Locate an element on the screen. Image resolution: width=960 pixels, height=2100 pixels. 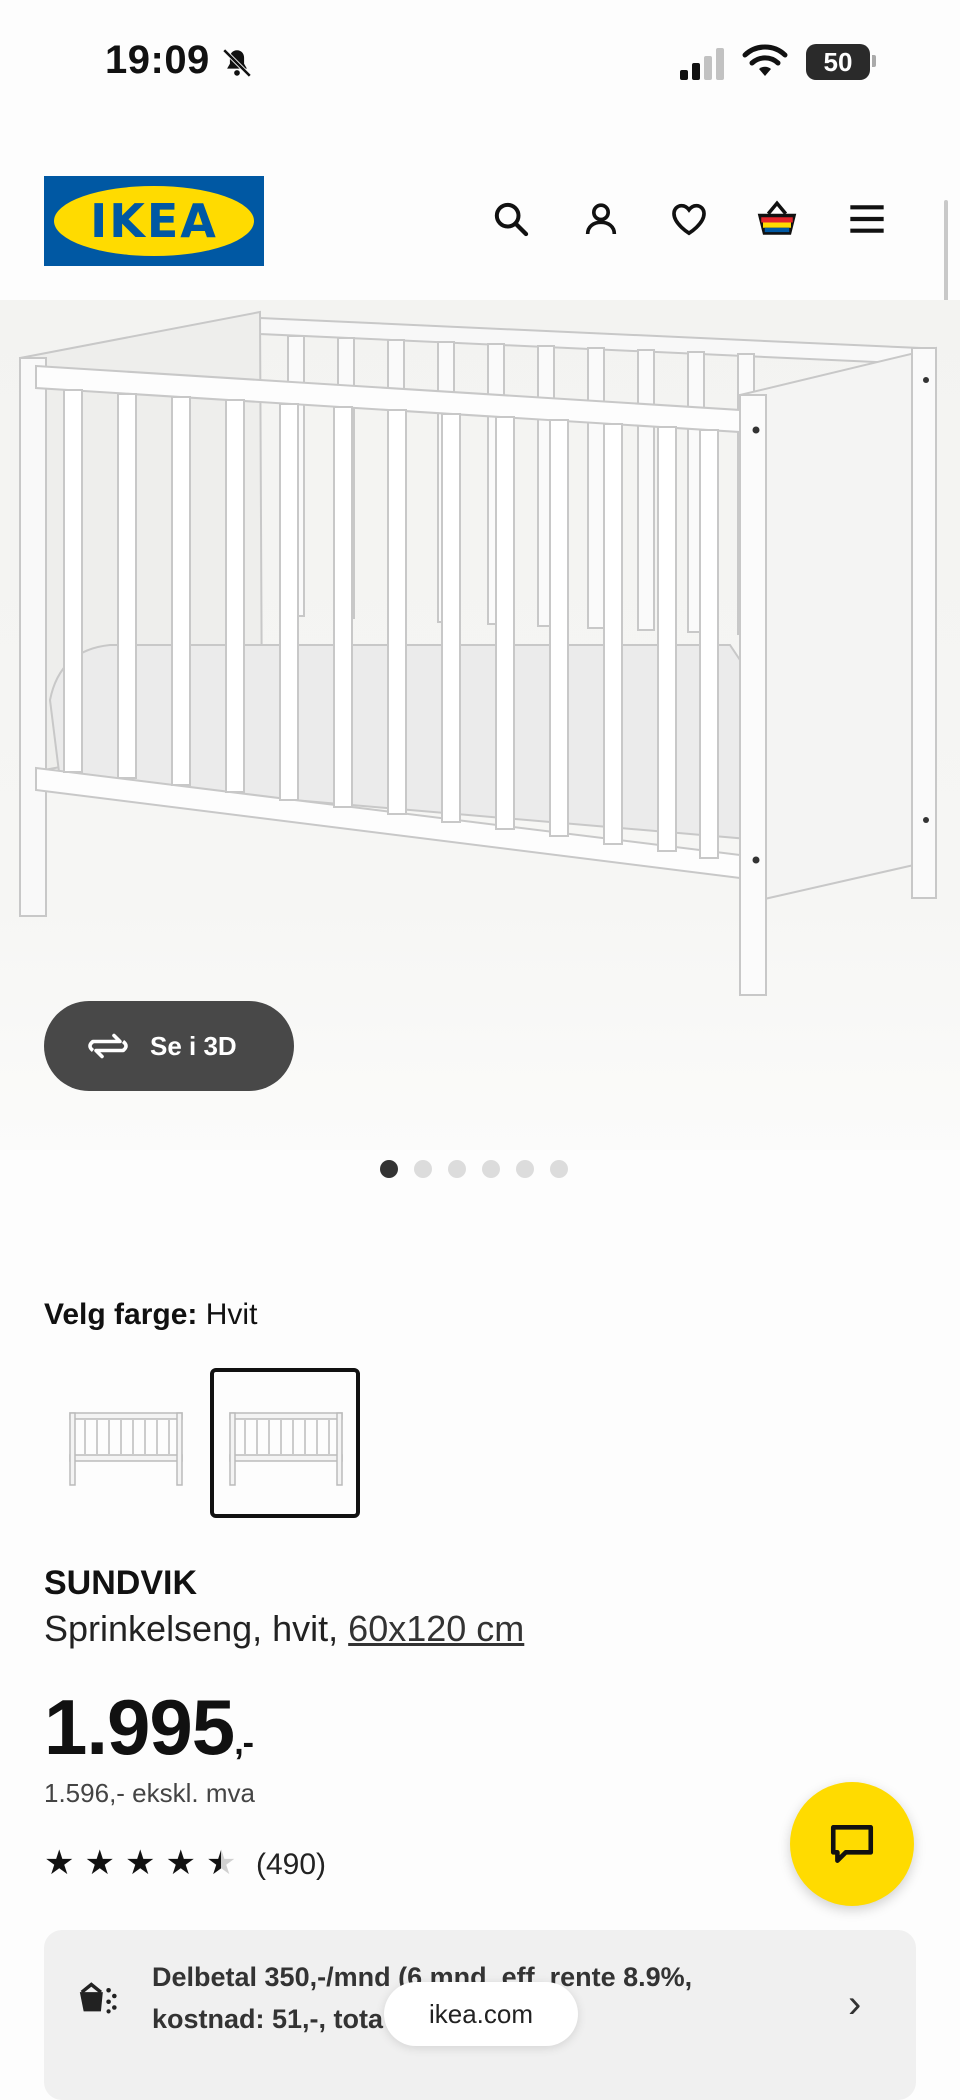
signal-icon is located at coordinates (702, 64).